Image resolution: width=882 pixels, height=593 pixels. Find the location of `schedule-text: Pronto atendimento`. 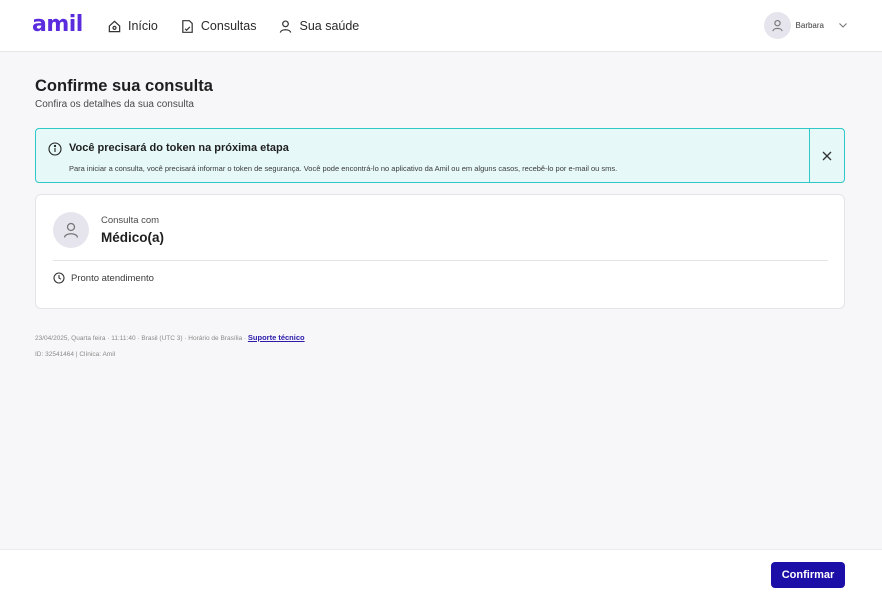

schedule-text: Pronto atendimento is located at coordinates (112, 278).